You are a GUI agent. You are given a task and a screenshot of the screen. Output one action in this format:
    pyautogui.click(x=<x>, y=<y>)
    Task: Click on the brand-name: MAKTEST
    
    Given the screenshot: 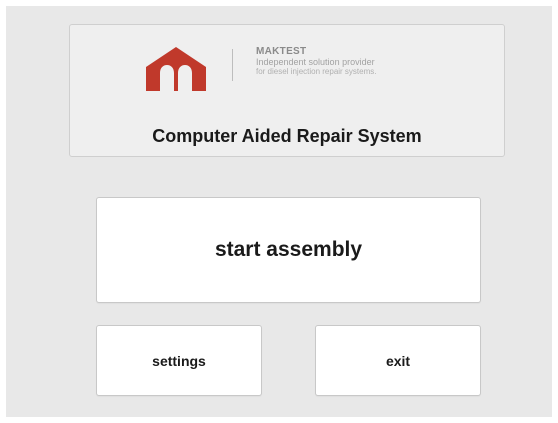 What is the action you would take?
    pyautogui.click(x=281, y=51)
    